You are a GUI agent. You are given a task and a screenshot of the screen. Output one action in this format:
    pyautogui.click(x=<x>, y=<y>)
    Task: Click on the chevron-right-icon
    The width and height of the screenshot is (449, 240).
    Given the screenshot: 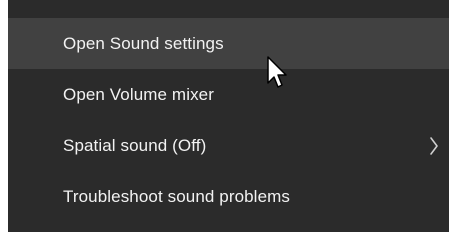 What is the action you would take?
    pyautogui.click(x=434, y=146)
    